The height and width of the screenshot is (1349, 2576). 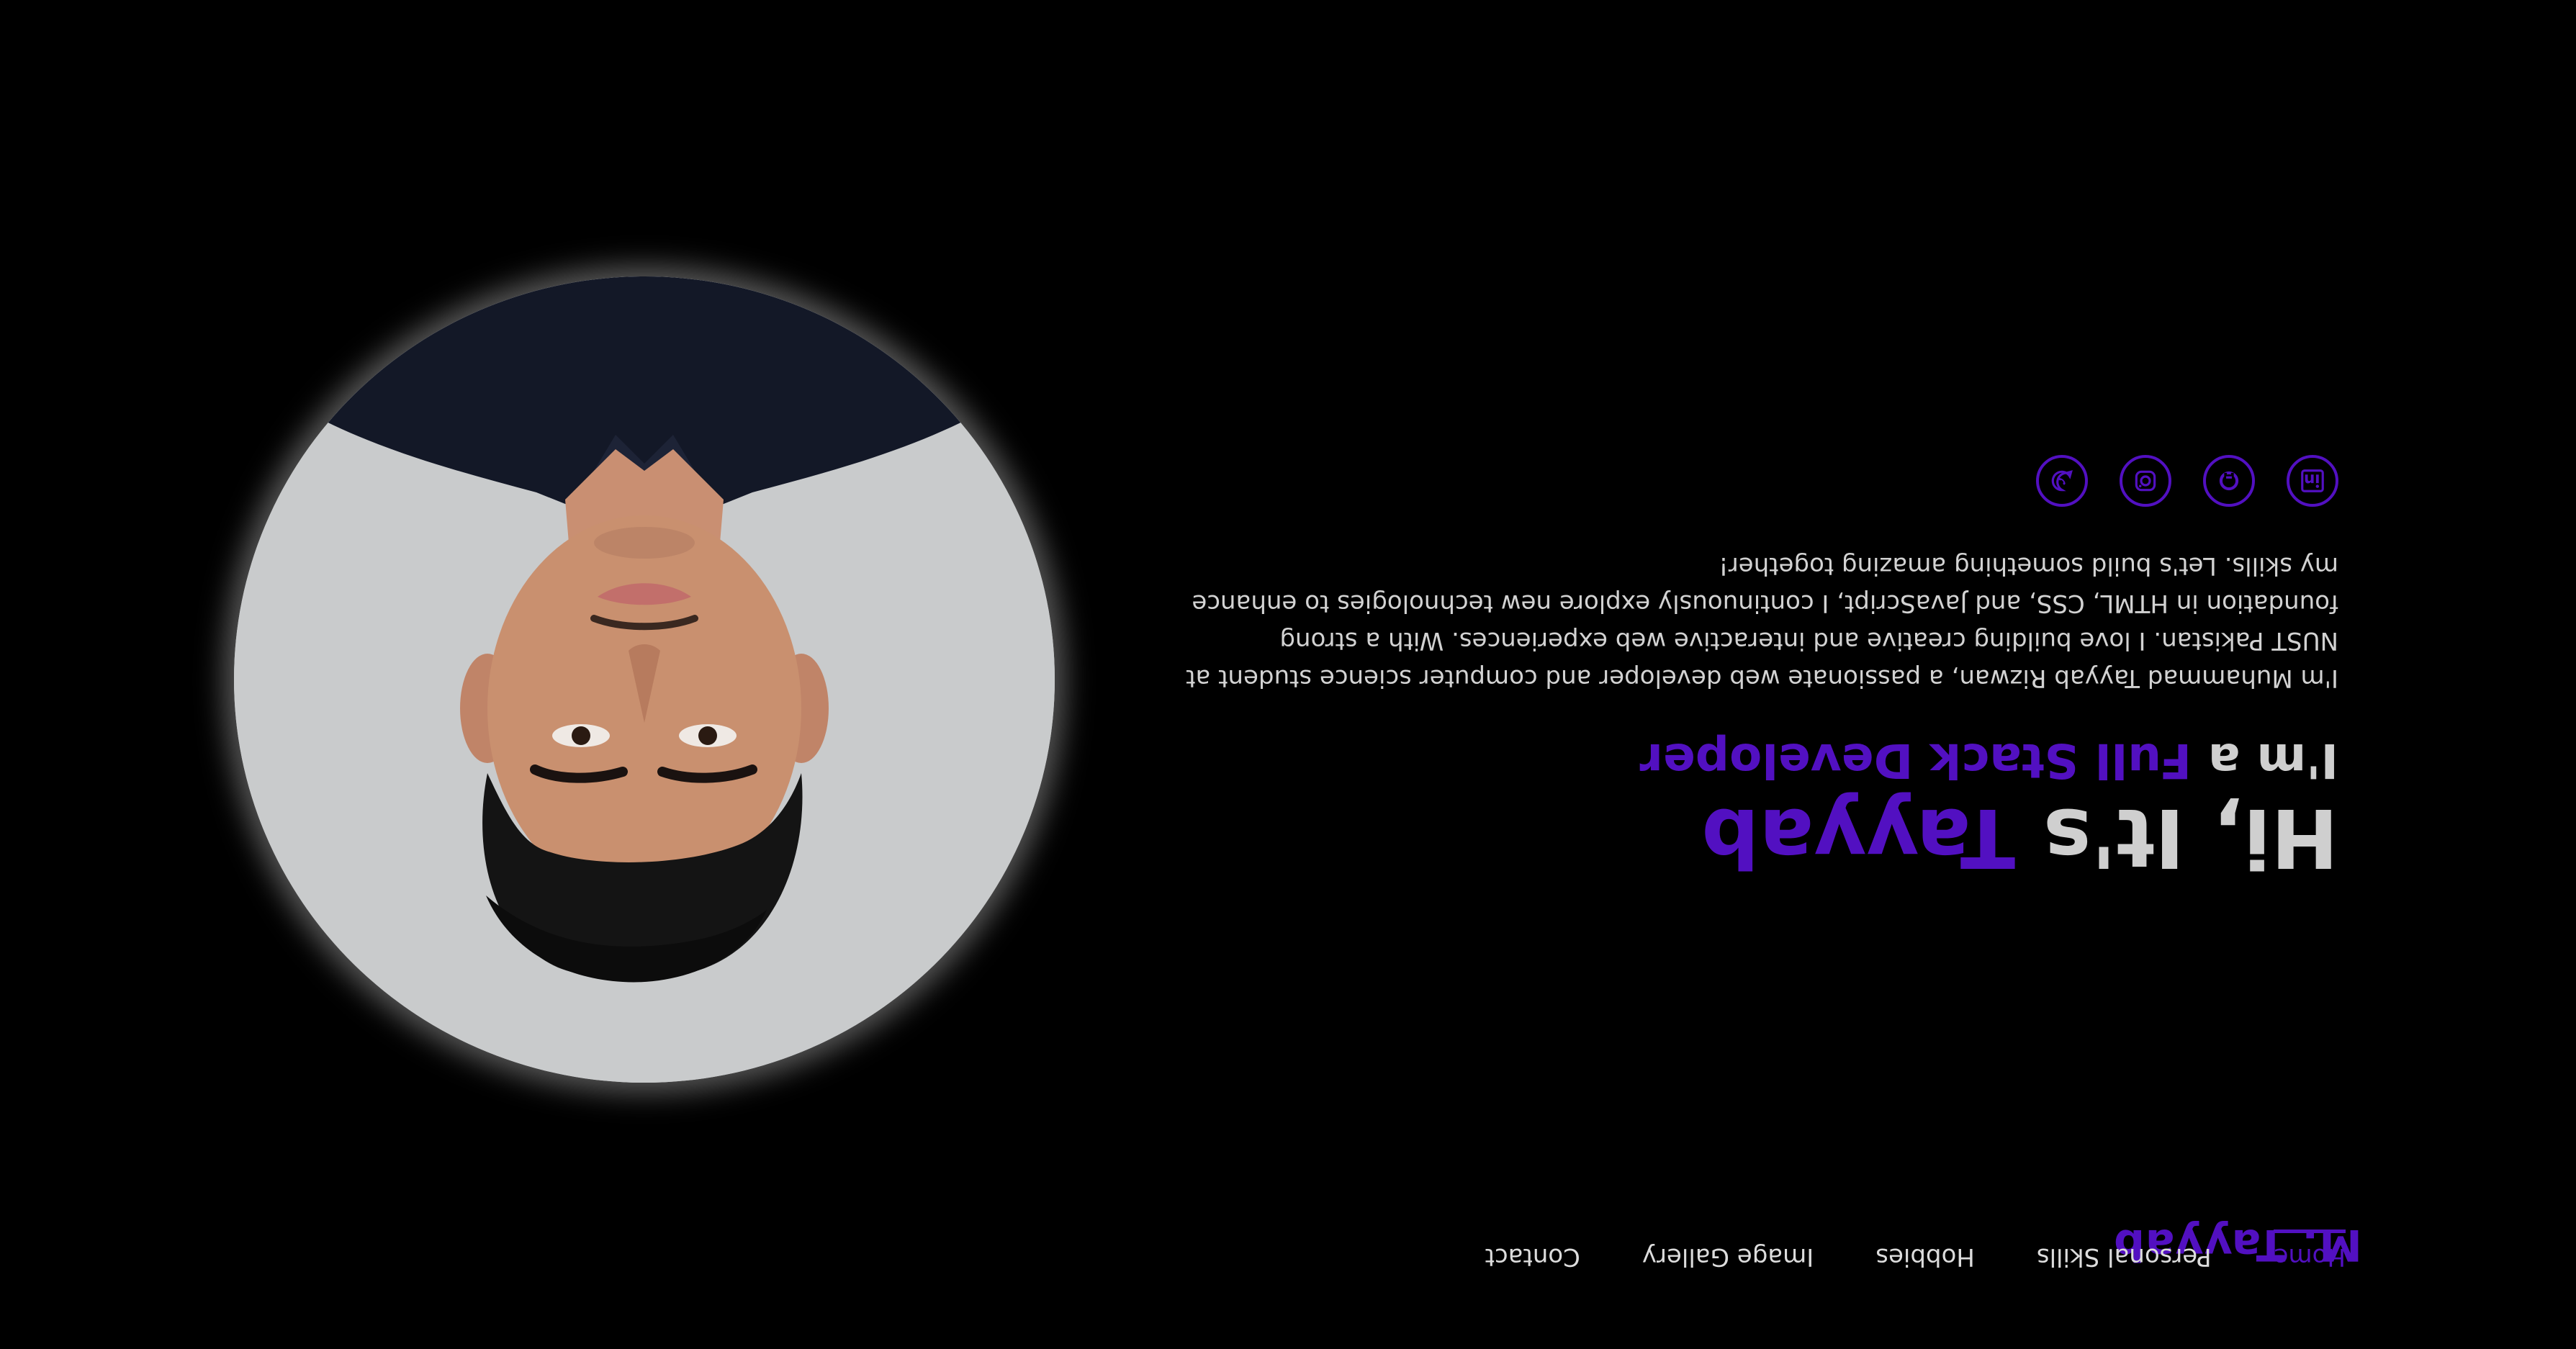 What do you see at coordinates (2272, 760) in the screenshot?
I see `role-prefix: I'm a` at bounding box center [2272, 760].